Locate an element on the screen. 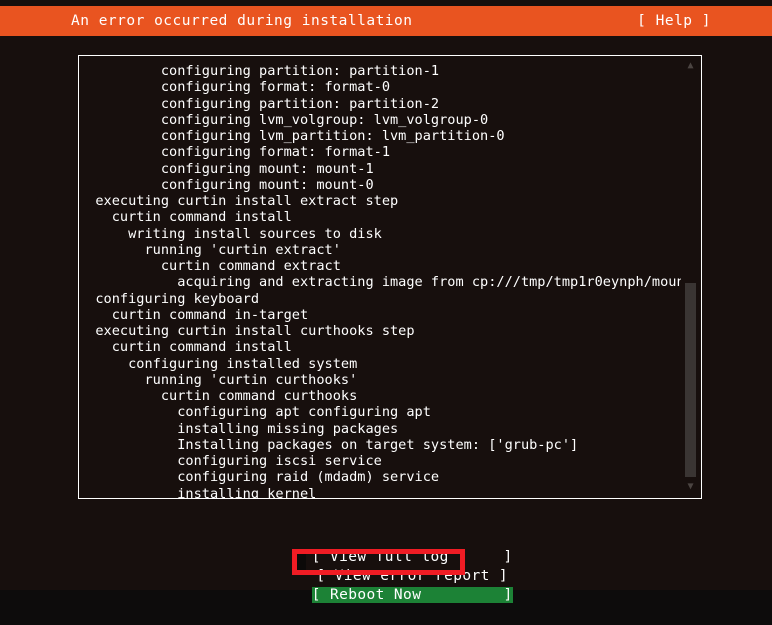 Image resolution: width=772 pixels, height=625 pixels. reboot-now-label: Reboot Now is located at coordinates (371, 595).